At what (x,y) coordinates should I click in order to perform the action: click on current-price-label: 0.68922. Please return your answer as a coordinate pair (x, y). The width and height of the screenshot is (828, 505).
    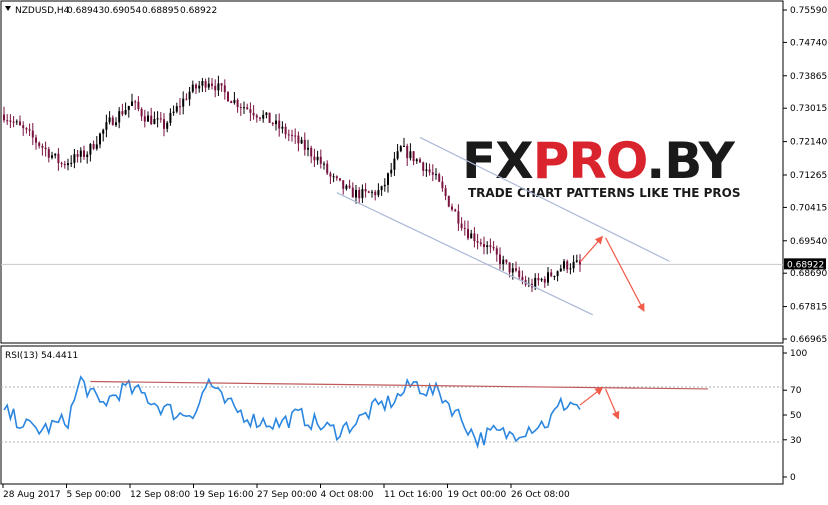
    Looking at the image, I should click on (805, 265).